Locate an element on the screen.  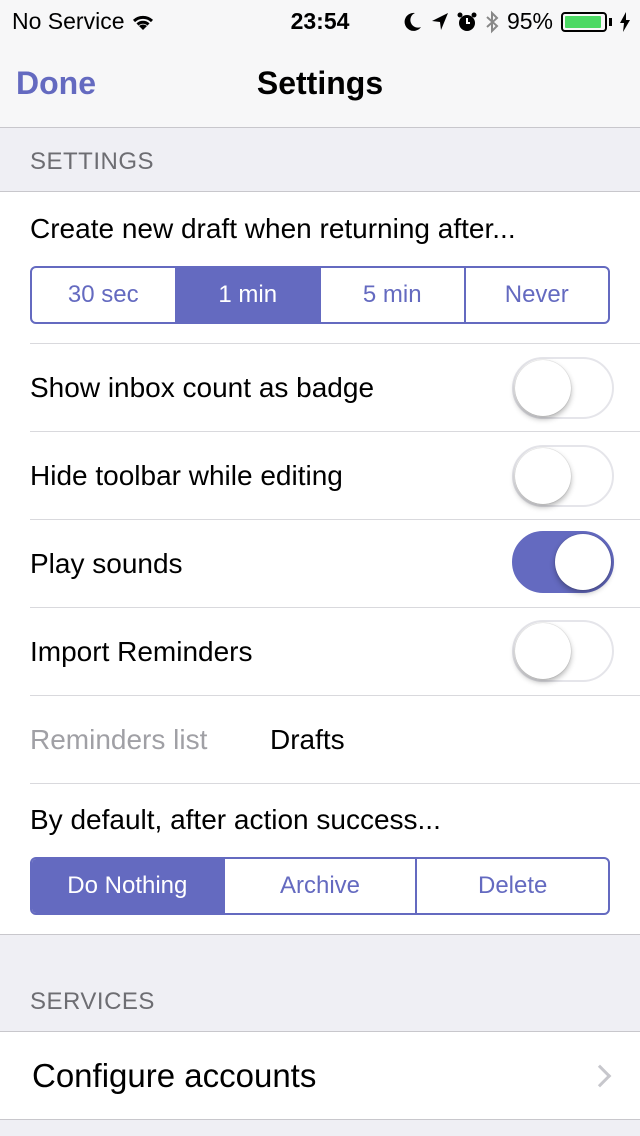
action-option-do-nothing: Do Nothing is located at coordinates (127, 886).